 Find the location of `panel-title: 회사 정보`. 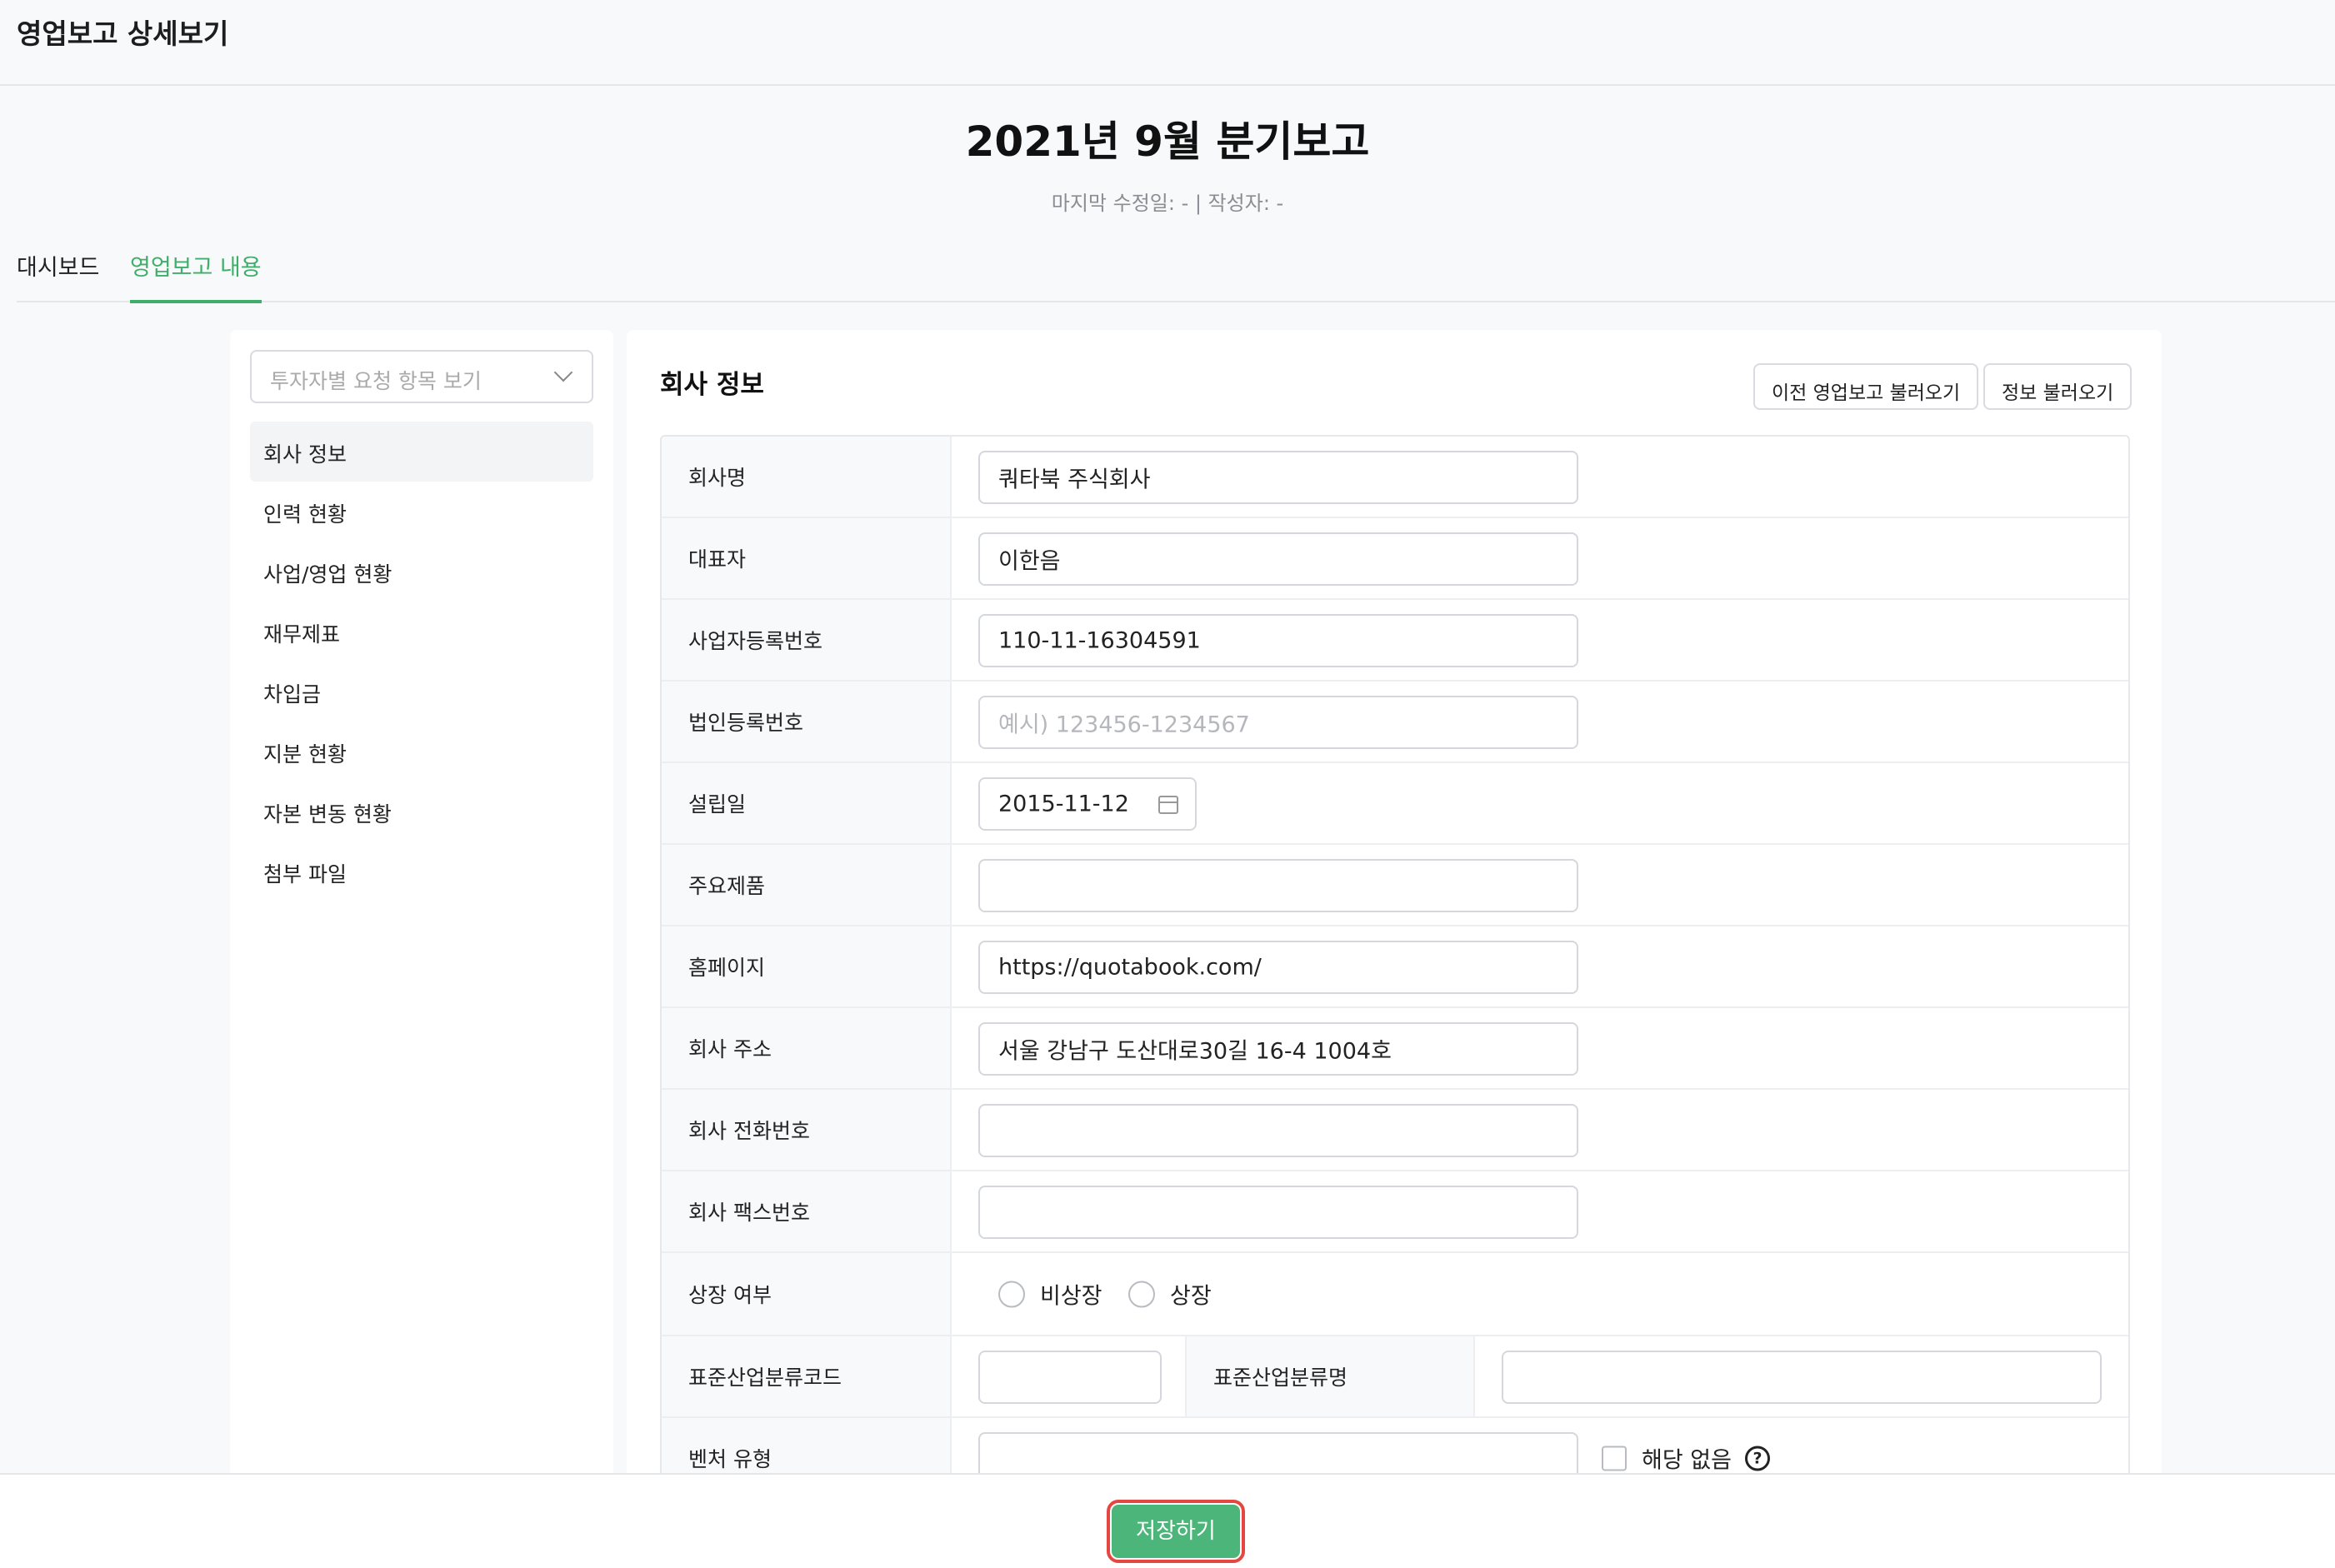

panel-title: 회사 정보 is located at coordinates (712, 385).